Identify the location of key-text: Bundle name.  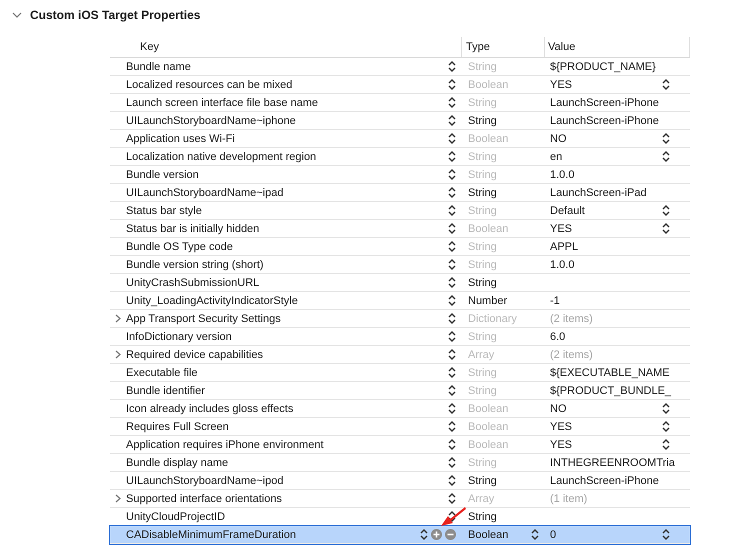
(159, 66).